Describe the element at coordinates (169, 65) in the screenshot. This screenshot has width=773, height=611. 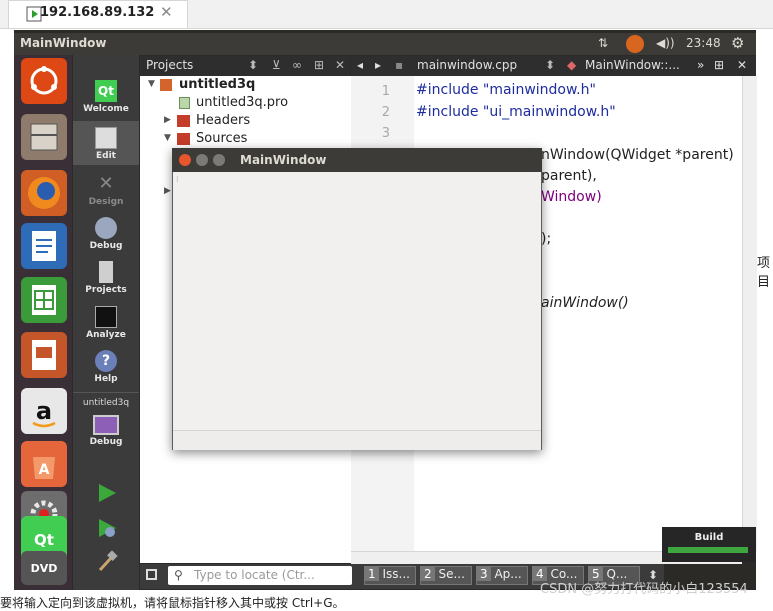
I see `projects-view-select: Projects` at that location.